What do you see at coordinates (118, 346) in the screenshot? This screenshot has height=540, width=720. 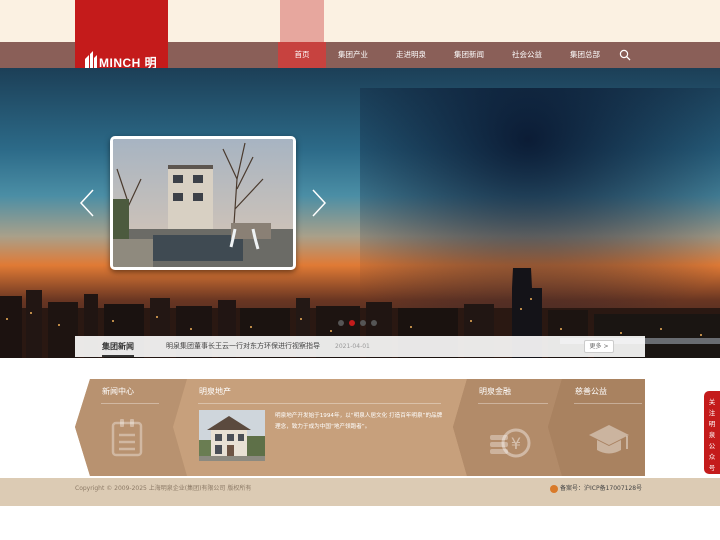 I see `news-section-title: 集团新闻` at bounding box center [118, 346].